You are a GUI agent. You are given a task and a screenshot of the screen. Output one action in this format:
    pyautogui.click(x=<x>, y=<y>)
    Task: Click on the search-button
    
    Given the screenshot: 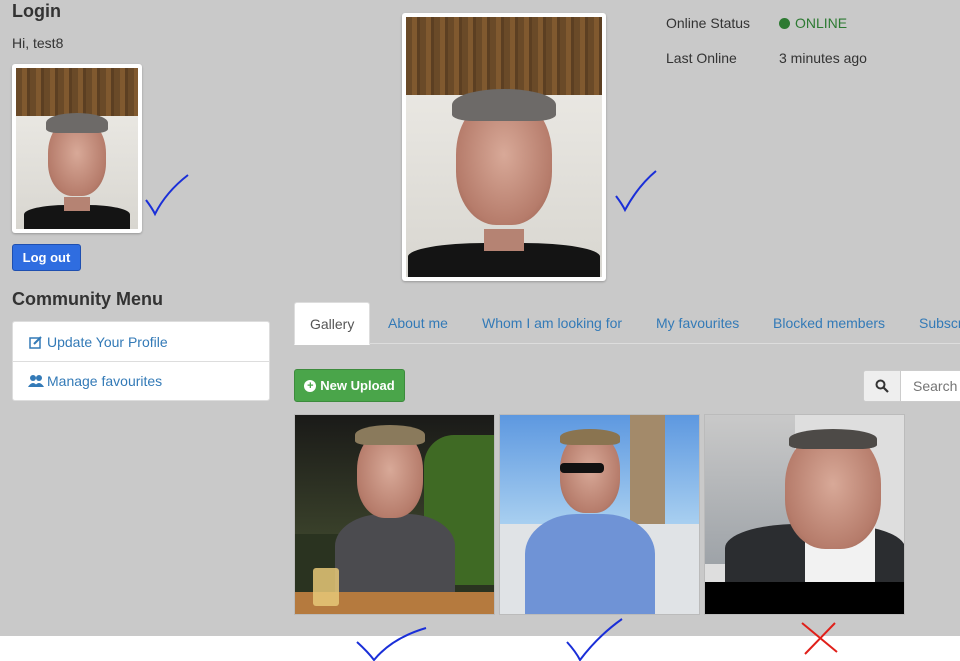 What is the action you would take?
    pyautogui.click(x=882, y=386)
    